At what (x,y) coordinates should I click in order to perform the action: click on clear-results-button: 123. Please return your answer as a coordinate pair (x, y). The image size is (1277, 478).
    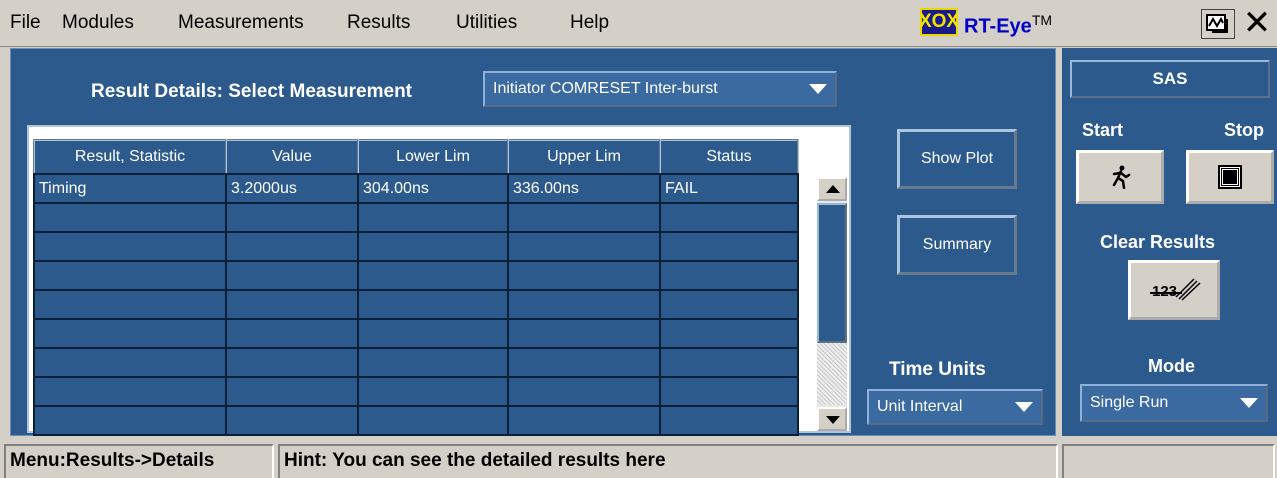
    Looking at the image, I should click on (1174, 290).